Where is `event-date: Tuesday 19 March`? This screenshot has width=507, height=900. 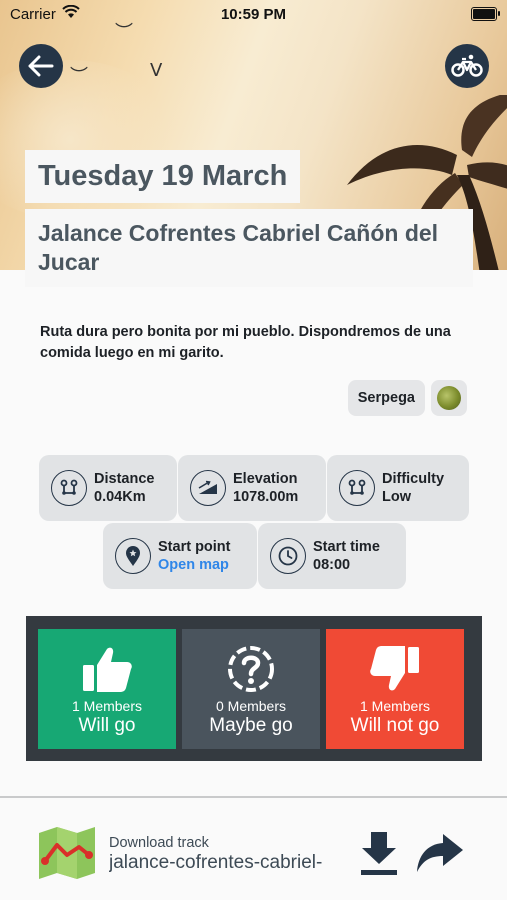
event-date: Tuesday 19 March is located at coordinates (163, 176).